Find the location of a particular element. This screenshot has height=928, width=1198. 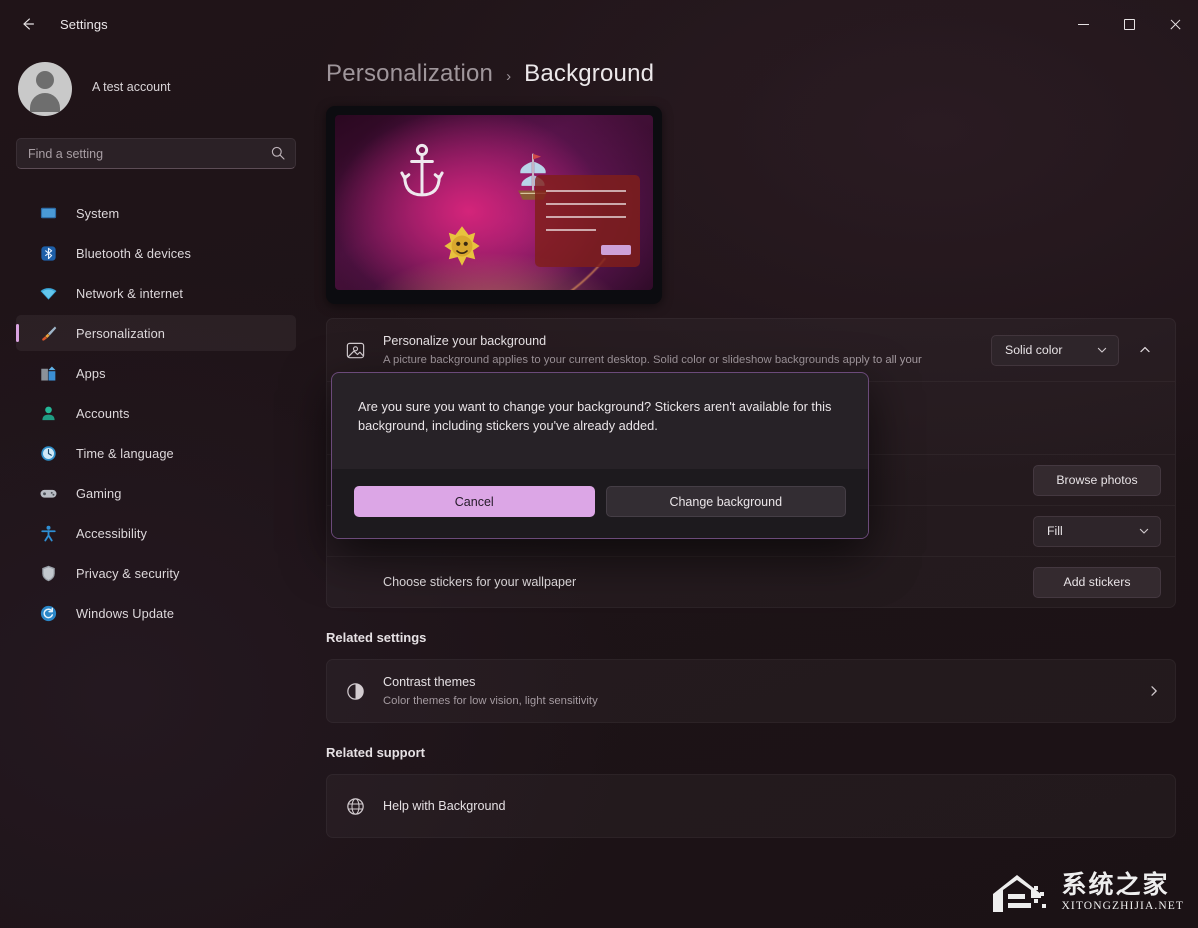

window-controls is located at coordinates (1129, 24).